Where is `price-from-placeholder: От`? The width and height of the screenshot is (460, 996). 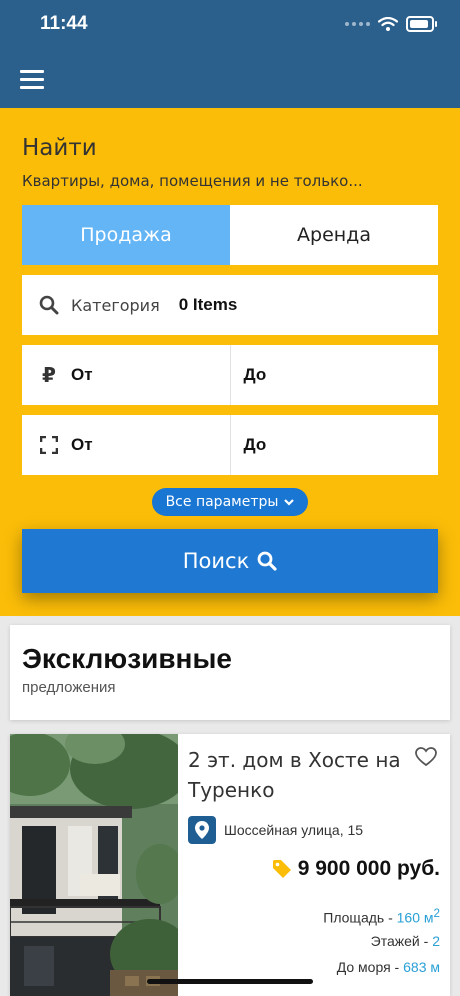
price-from-placeholder: От is located at coordinates (82, 374).